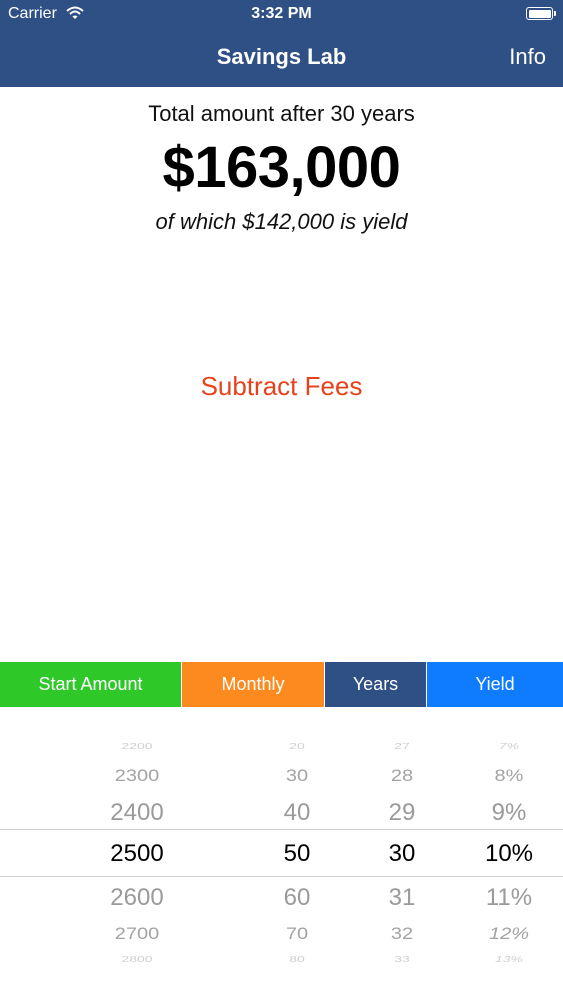 This screenshot has width=563, height=1000. What do you see at coordinates (137, 776) in the screenshot?
I see `picker-start-amount-value: 2300` at bounding box center [137, 776].